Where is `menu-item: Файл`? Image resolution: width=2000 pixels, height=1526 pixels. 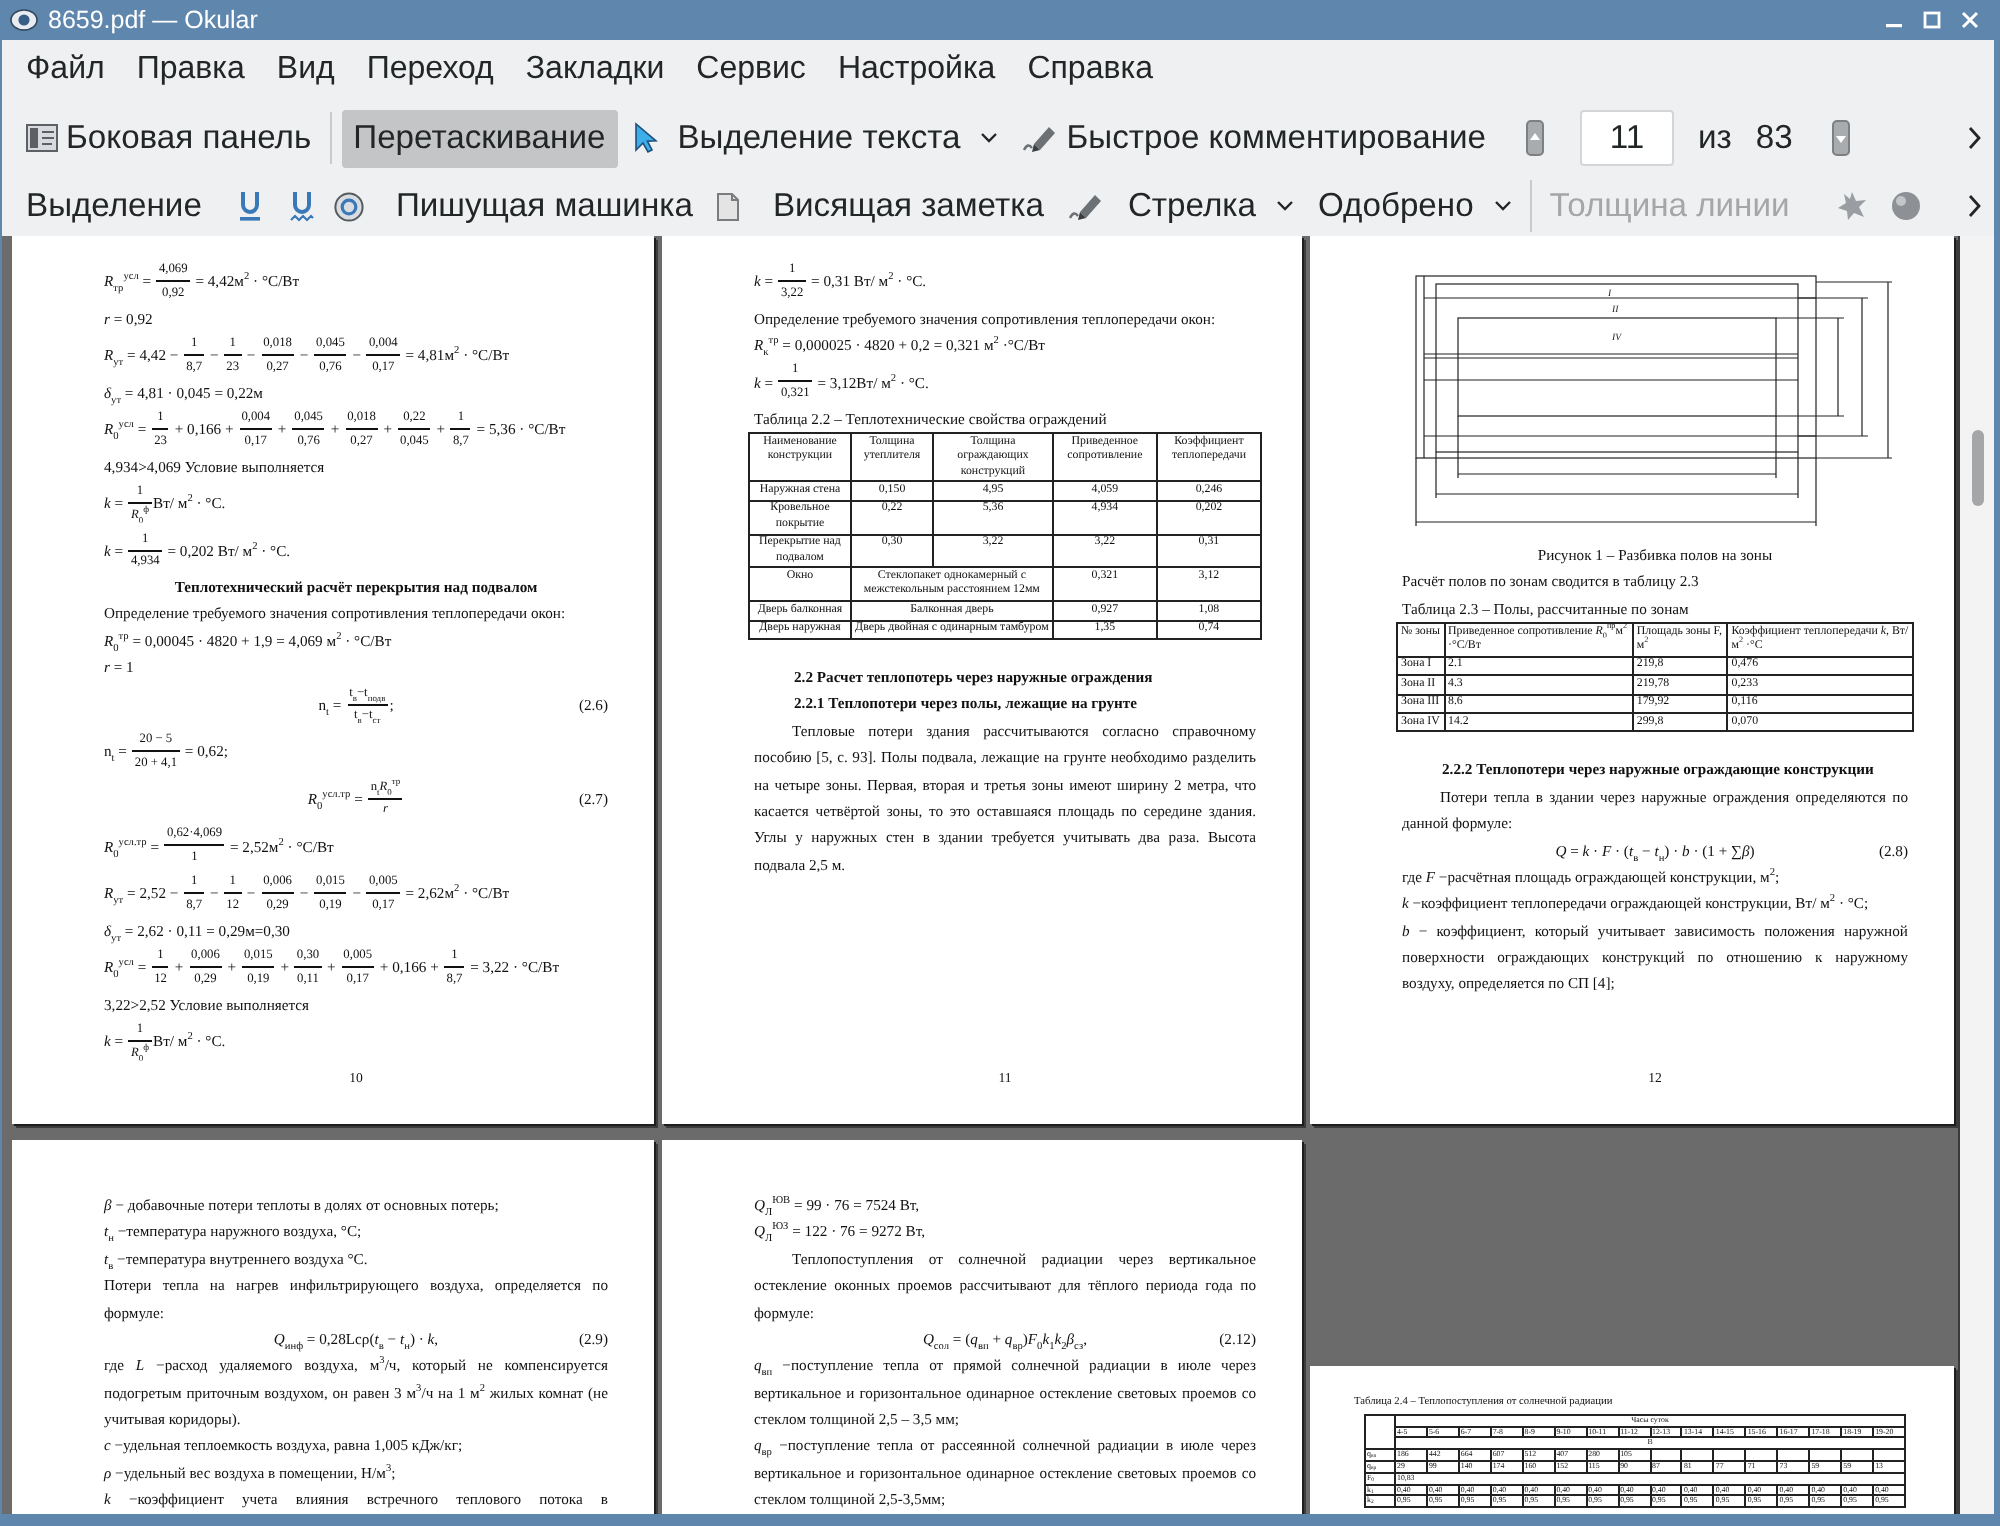 menu-item: Файл is located at coordinates (65, 70).